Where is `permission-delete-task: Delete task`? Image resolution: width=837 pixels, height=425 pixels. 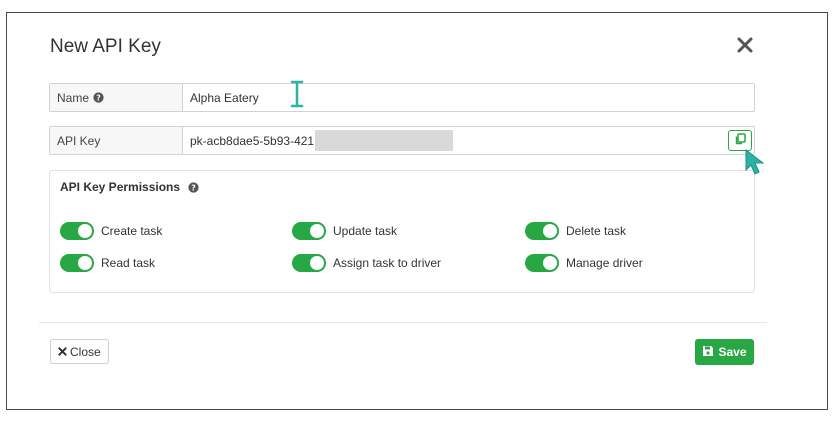 permission-delete-task: Delete task is located at coordinates (575, 231).